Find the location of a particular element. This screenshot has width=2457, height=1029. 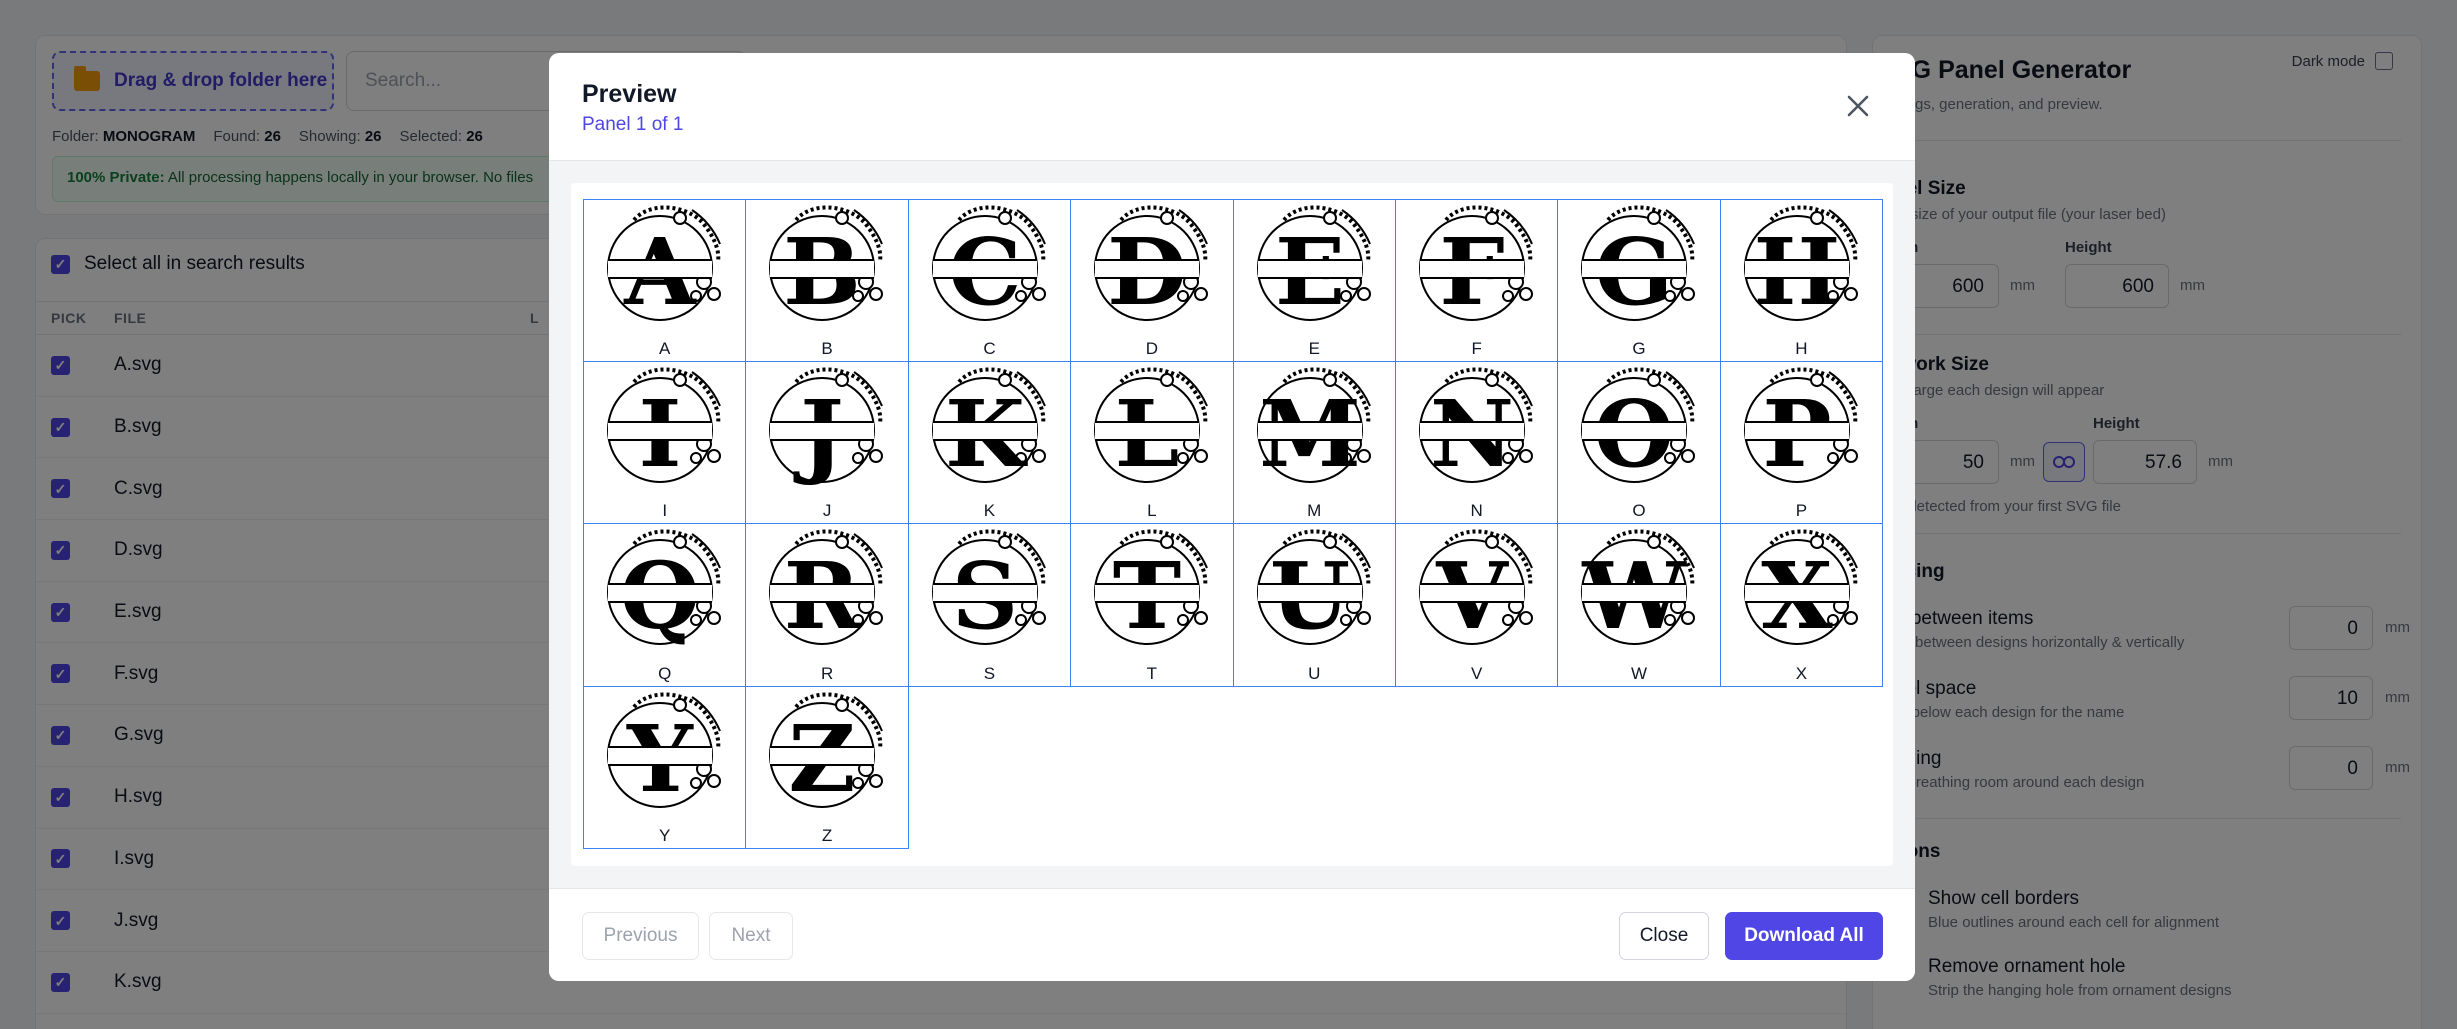

monogram-artwork: O is located at coordinates (1638, 427).